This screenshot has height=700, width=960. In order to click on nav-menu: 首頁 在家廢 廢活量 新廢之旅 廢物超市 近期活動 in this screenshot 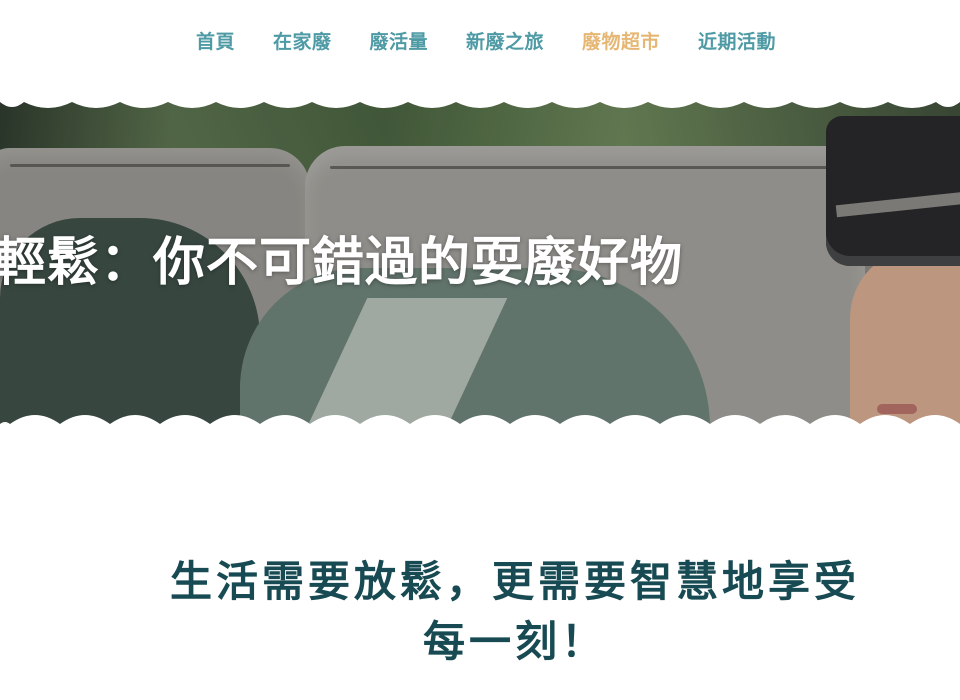, I will do `click(480, 27)`.